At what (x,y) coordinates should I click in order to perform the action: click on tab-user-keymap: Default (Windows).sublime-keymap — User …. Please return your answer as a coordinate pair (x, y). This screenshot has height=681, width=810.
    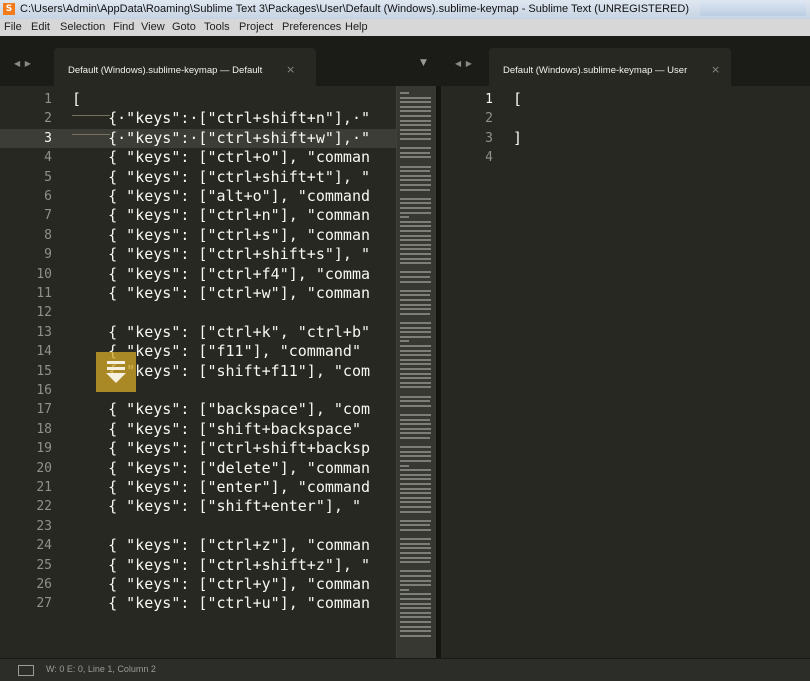
    Looking at the image, I should click on (610, 67).